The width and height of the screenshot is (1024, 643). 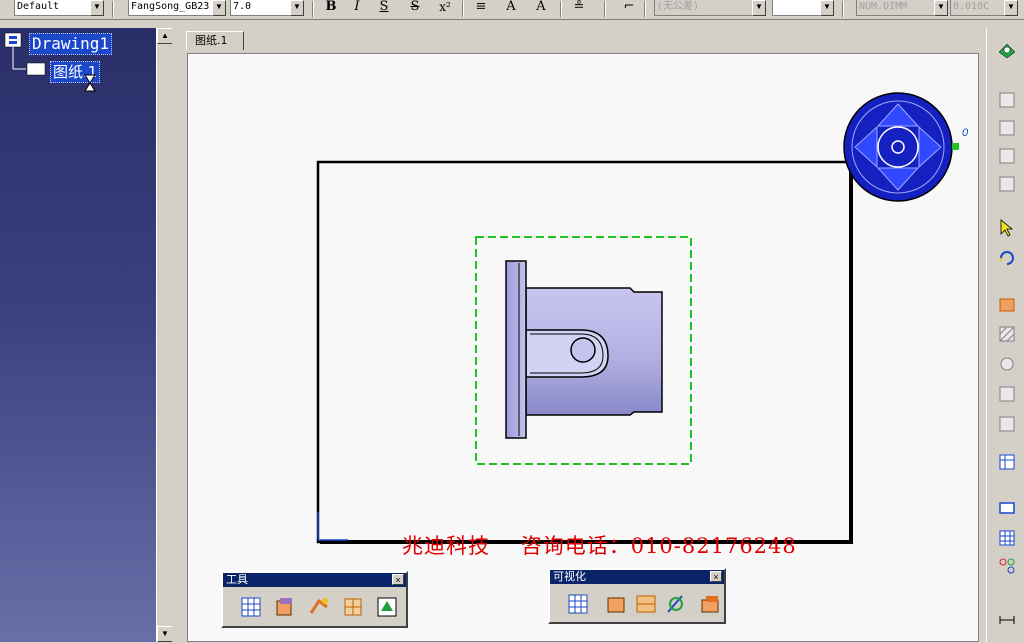 I want to click on text-frame-icon: A, so click(x=511, y=8).